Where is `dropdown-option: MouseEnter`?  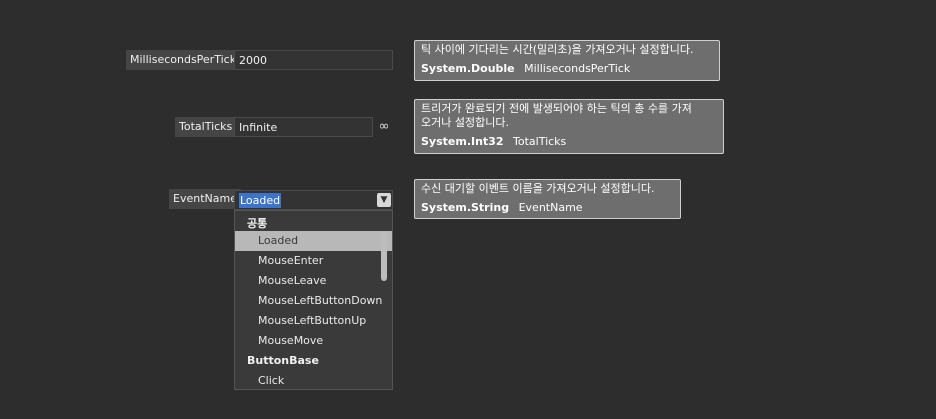
dropdown-option: MouseEnter is located at coordinates (313, 261).